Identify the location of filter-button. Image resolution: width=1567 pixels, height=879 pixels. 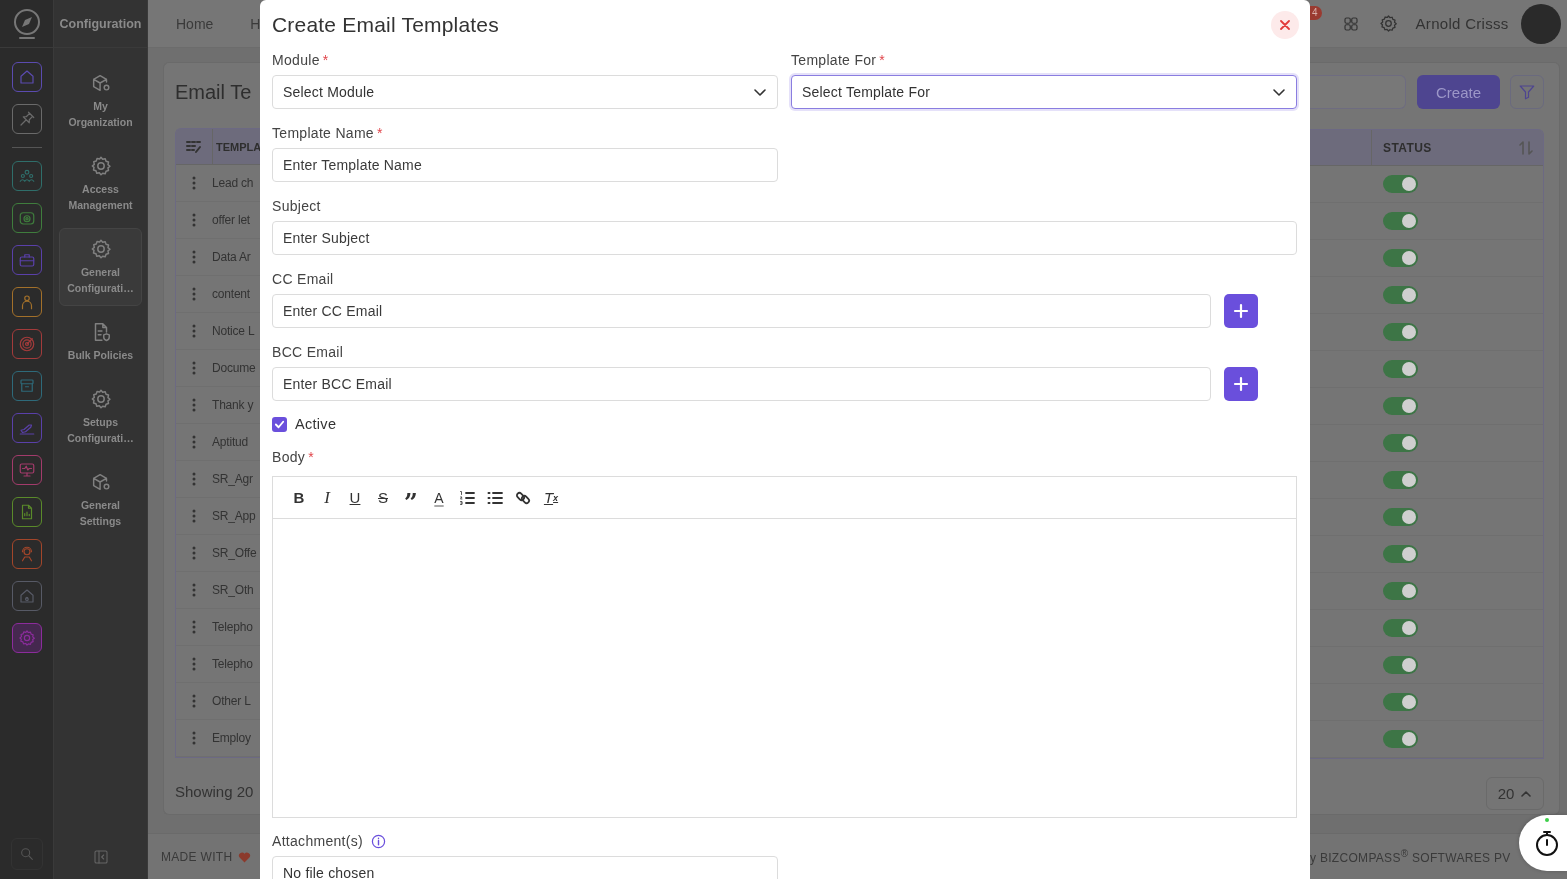
(1527, 92).